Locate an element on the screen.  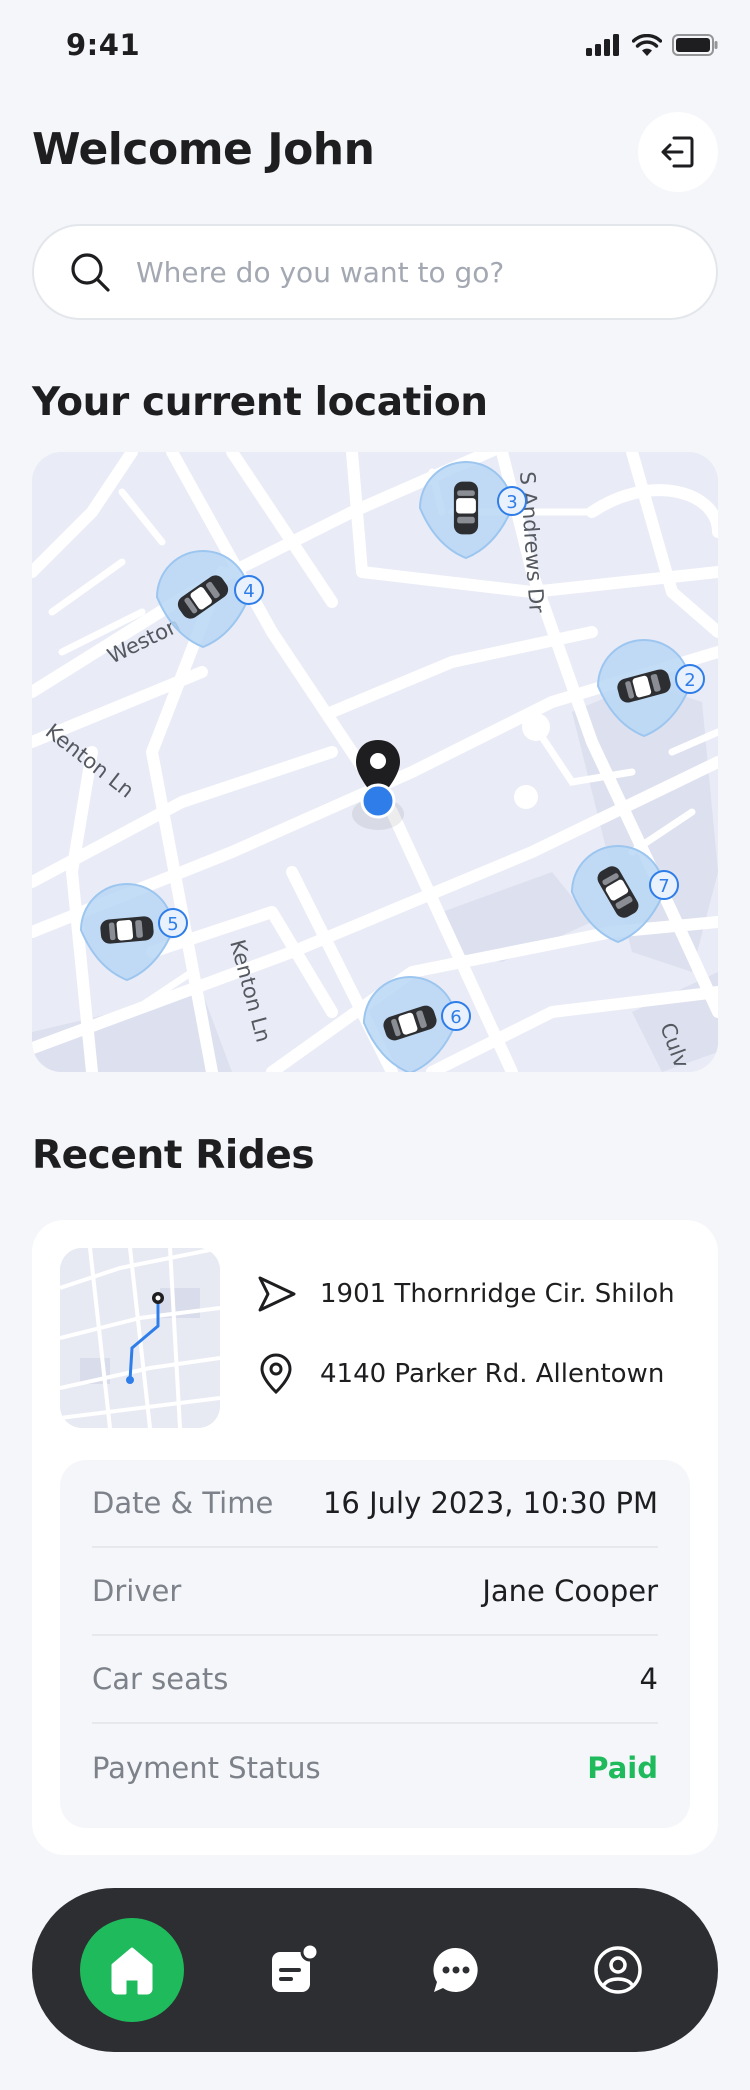
logout-icon is located at coordinates (677, 152).